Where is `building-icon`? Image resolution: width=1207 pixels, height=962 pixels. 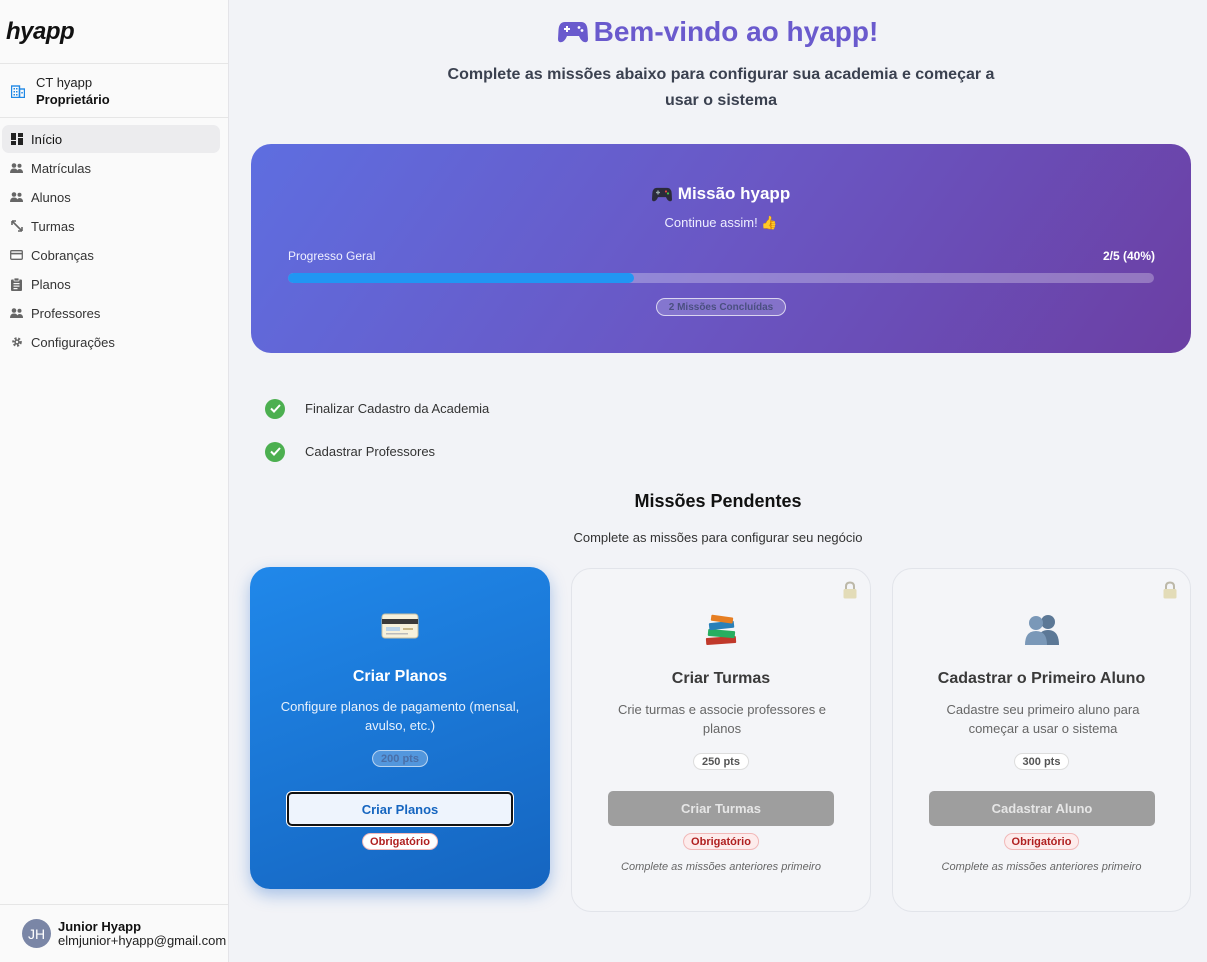 building-icon is located at coordinates (18, 91).